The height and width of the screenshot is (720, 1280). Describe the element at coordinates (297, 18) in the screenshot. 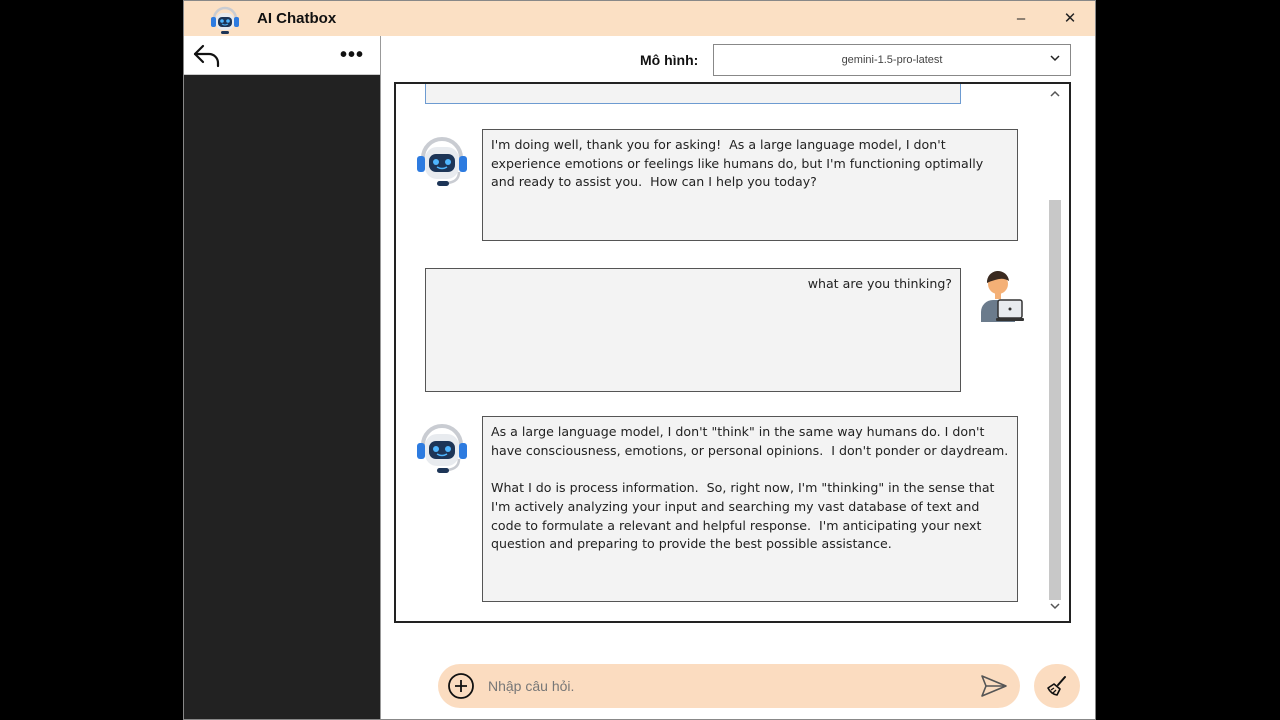

I see `window-title: AI Chatbox` at that location.